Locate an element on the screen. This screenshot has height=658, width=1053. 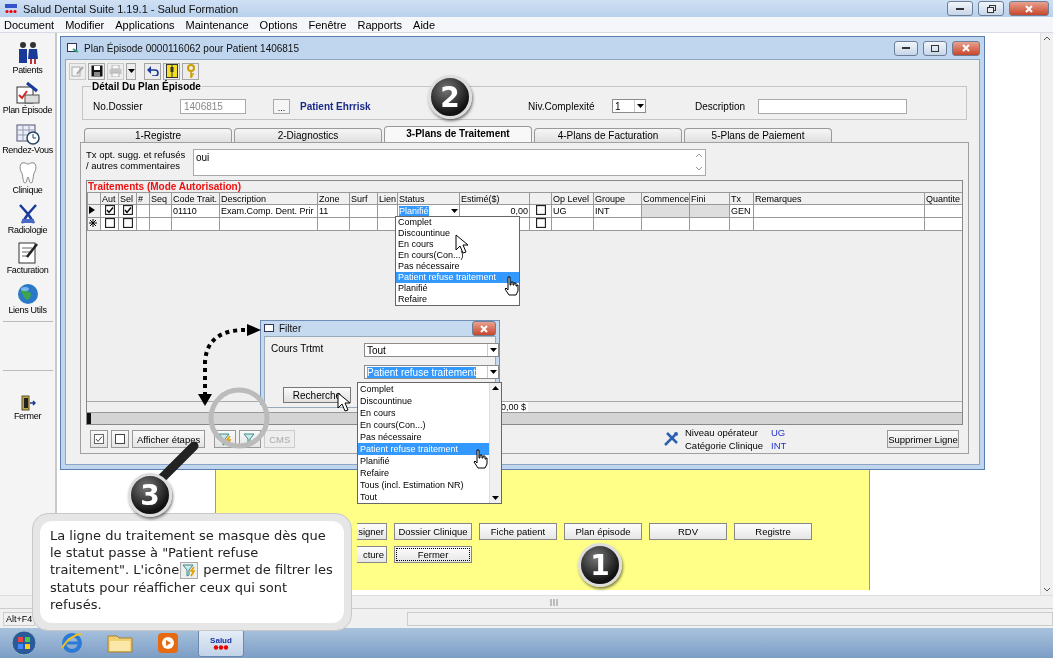
book-button is located at coordinates (171, 71).